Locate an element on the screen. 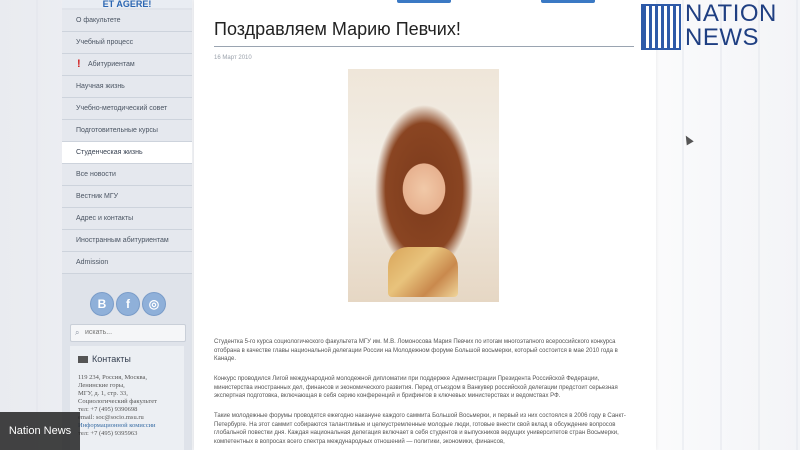 The height and width of the screenshot is (450, 800). instagram-icon: ◎ is located at coordinates (154, 304).